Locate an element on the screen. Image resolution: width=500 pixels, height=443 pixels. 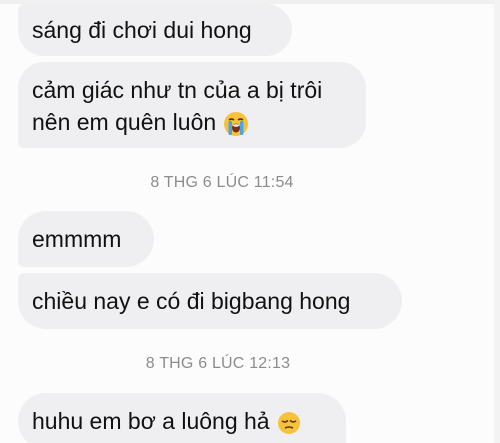
message-text: chiều nay e có đi bigbang hong is located at coordinates (191, 301).